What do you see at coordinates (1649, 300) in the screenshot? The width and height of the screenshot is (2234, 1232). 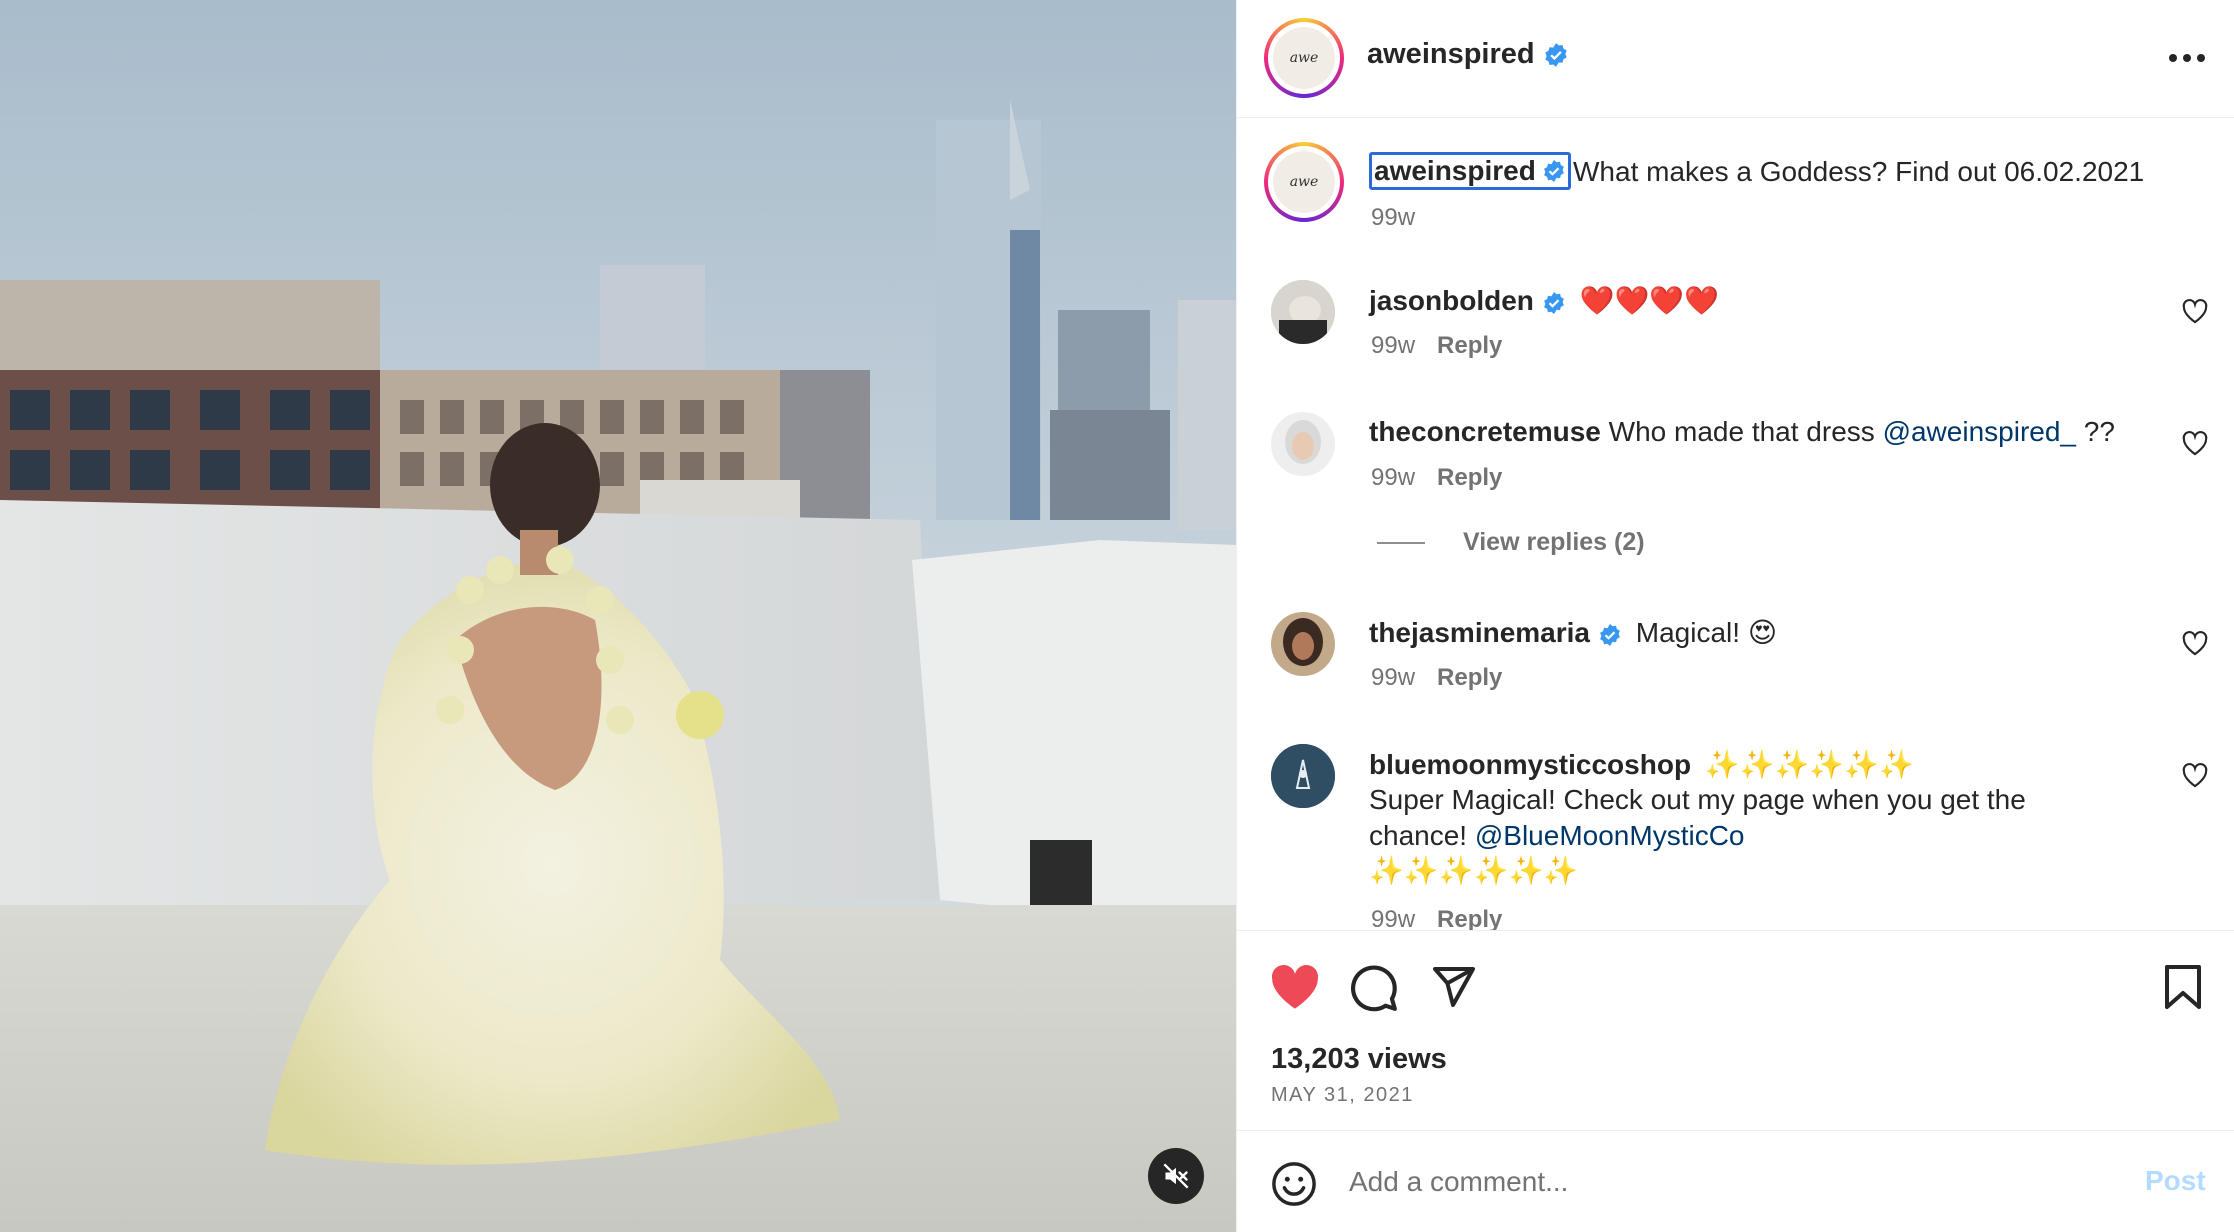 I see `comment-text: ❤️❤️❤️❤️` at bounding box center [1649, 300].